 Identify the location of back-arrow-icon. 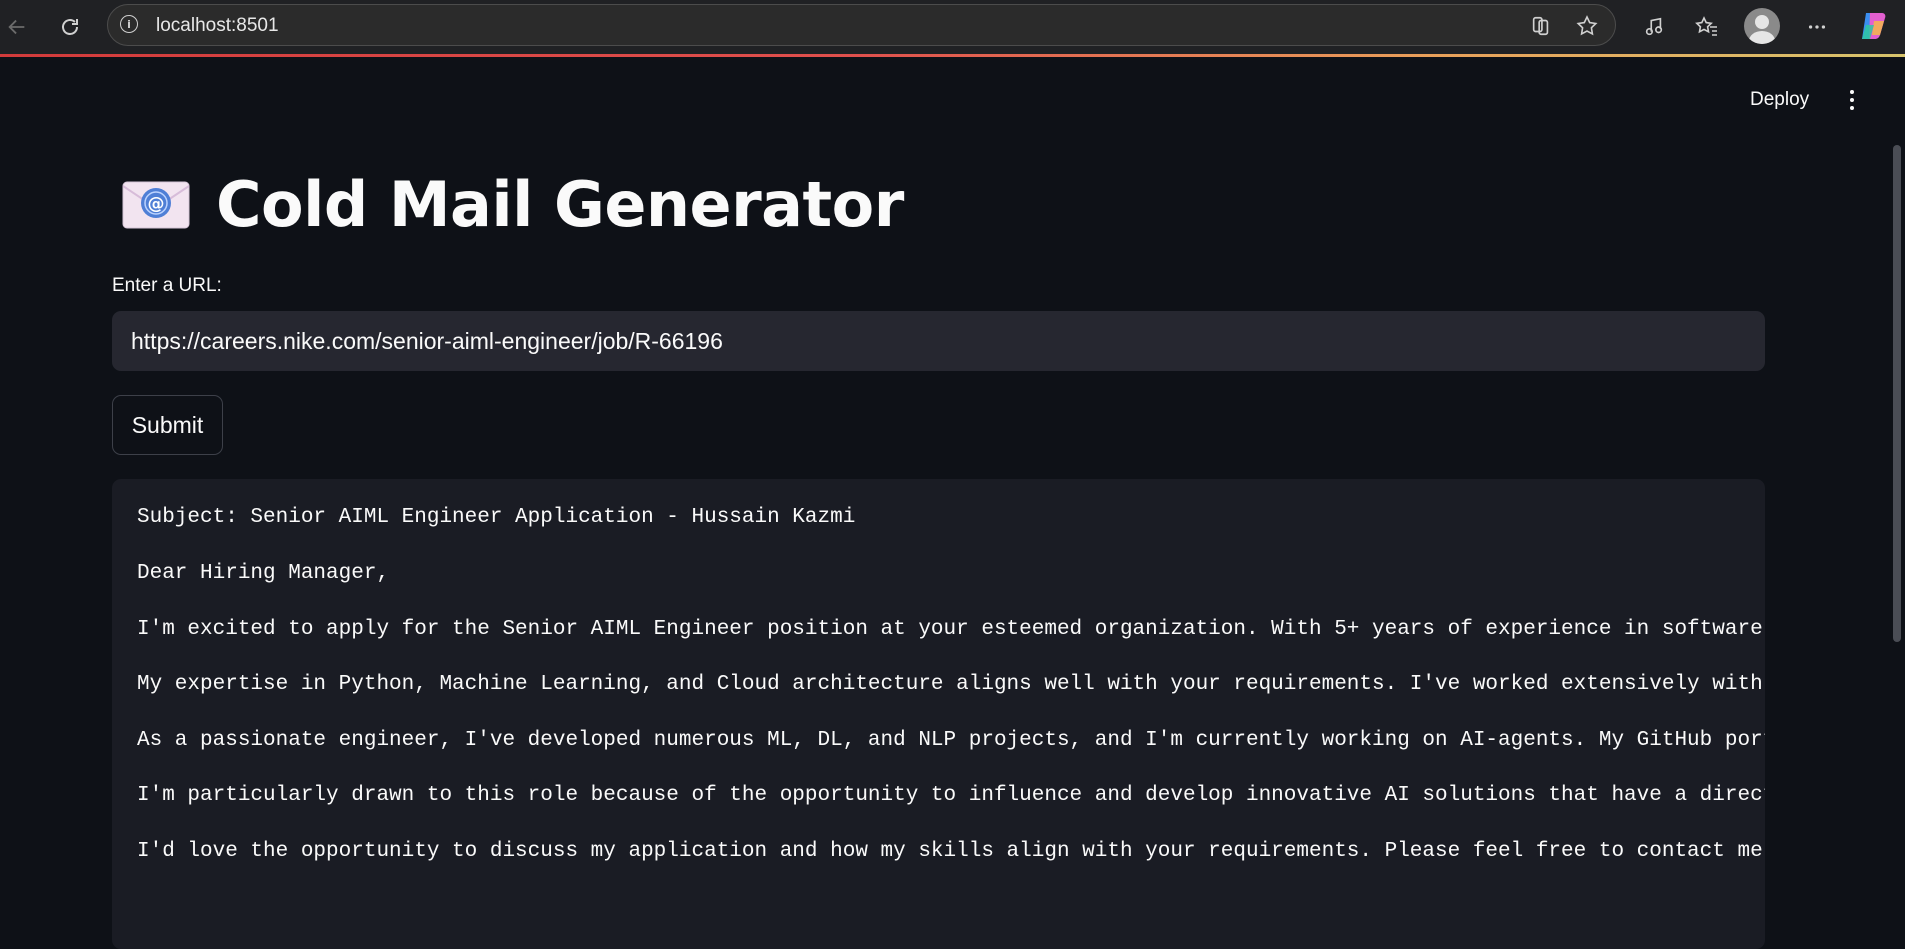
(17, 27).